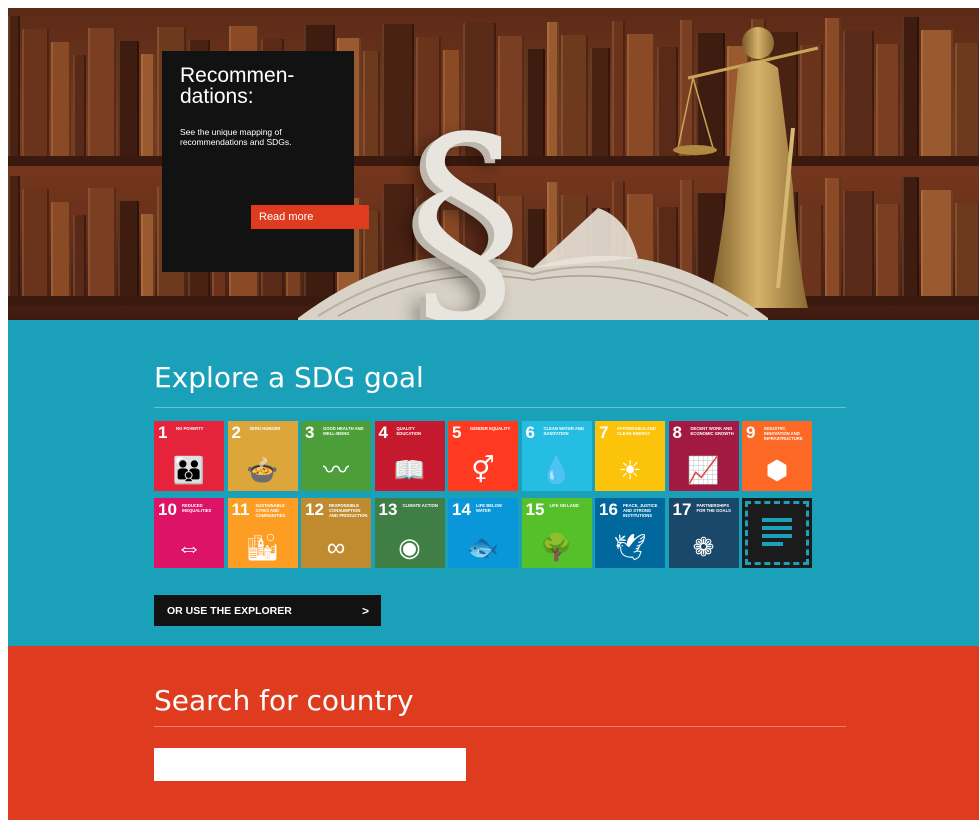 Image resolution: width=979 pixels, height=820 pixels. I want to click on sdg-goal-3-tile: 3 Good health and well-being 〰, so click(336, 456).